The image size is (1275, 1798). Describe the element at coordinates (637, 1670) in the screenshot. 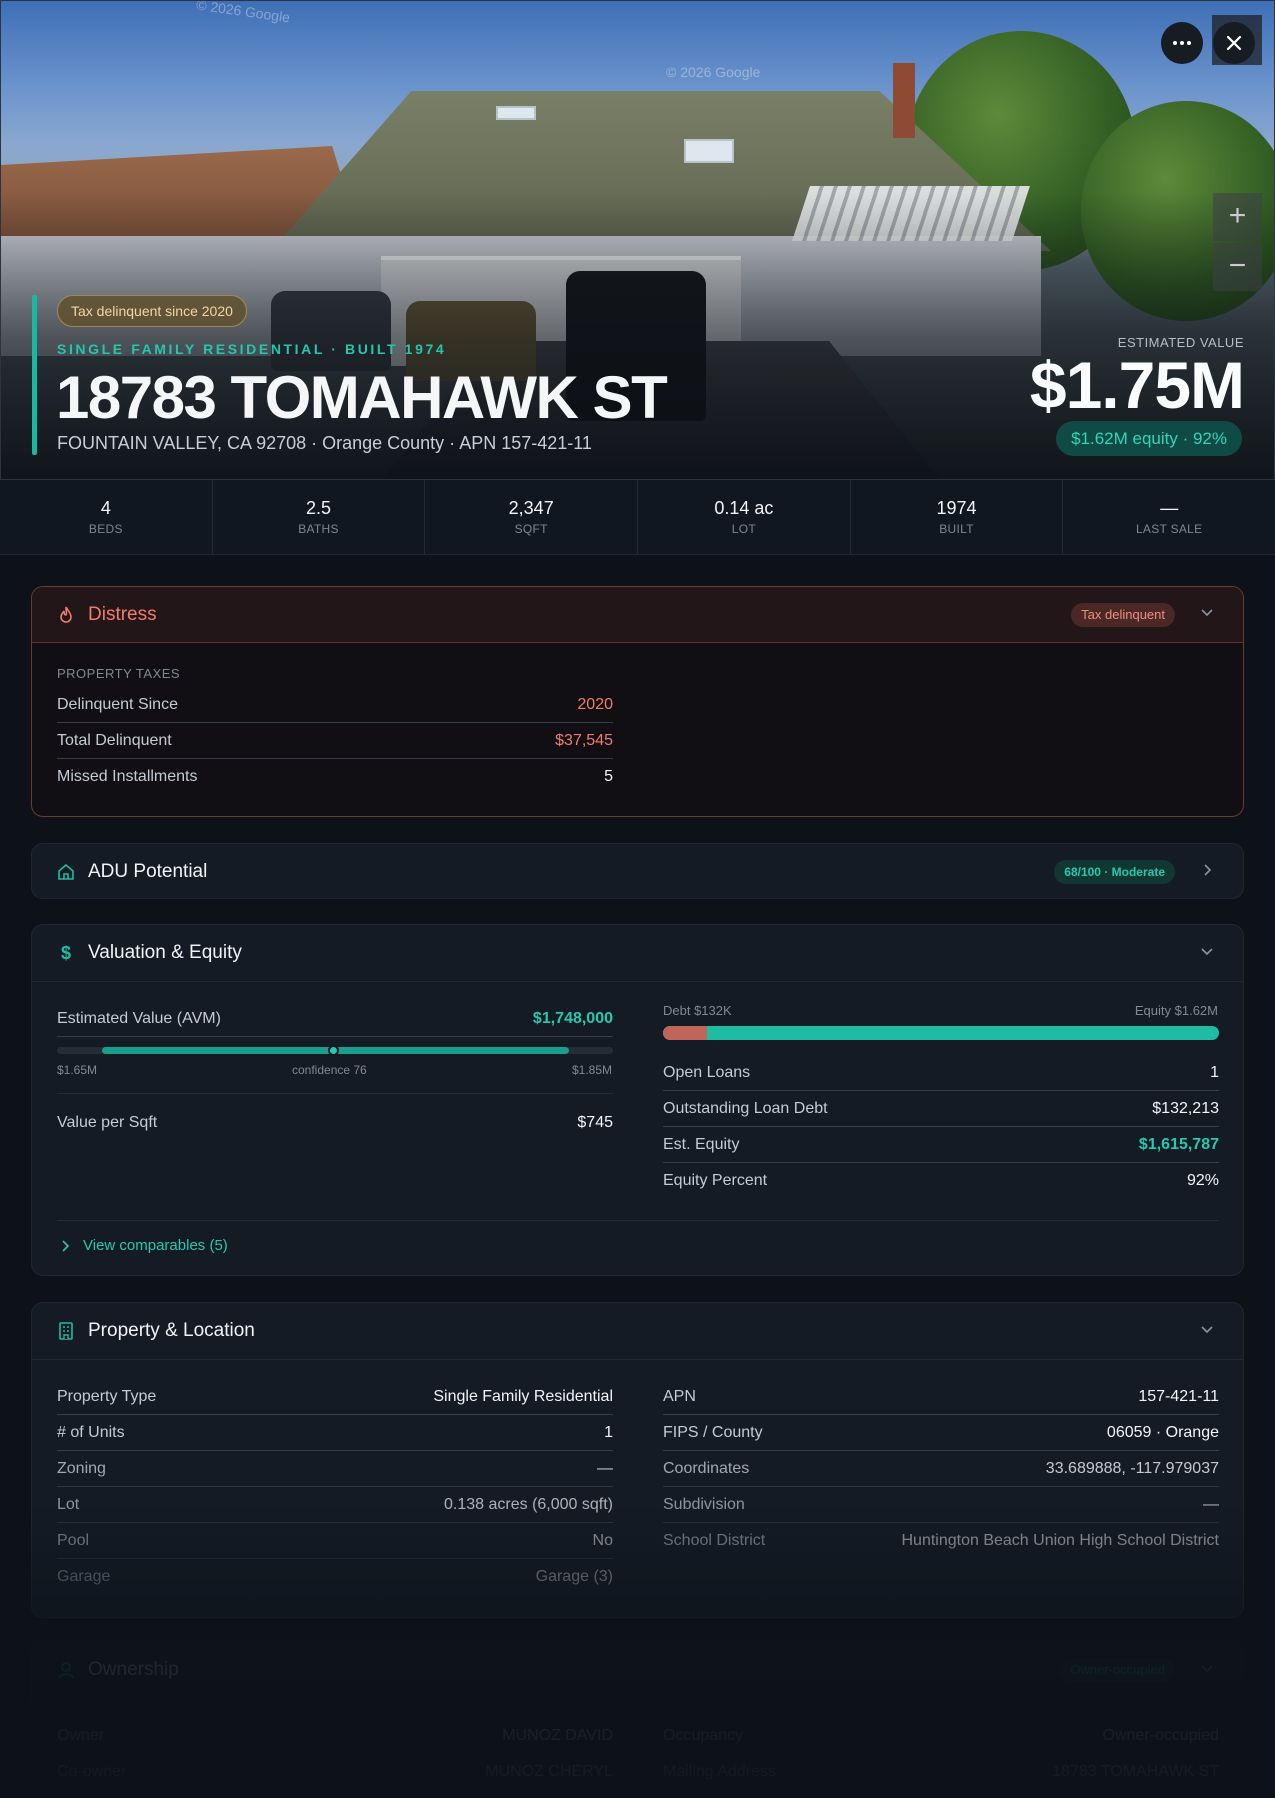

I see `ownership-header: Ownership Owner-occupied` at that location.